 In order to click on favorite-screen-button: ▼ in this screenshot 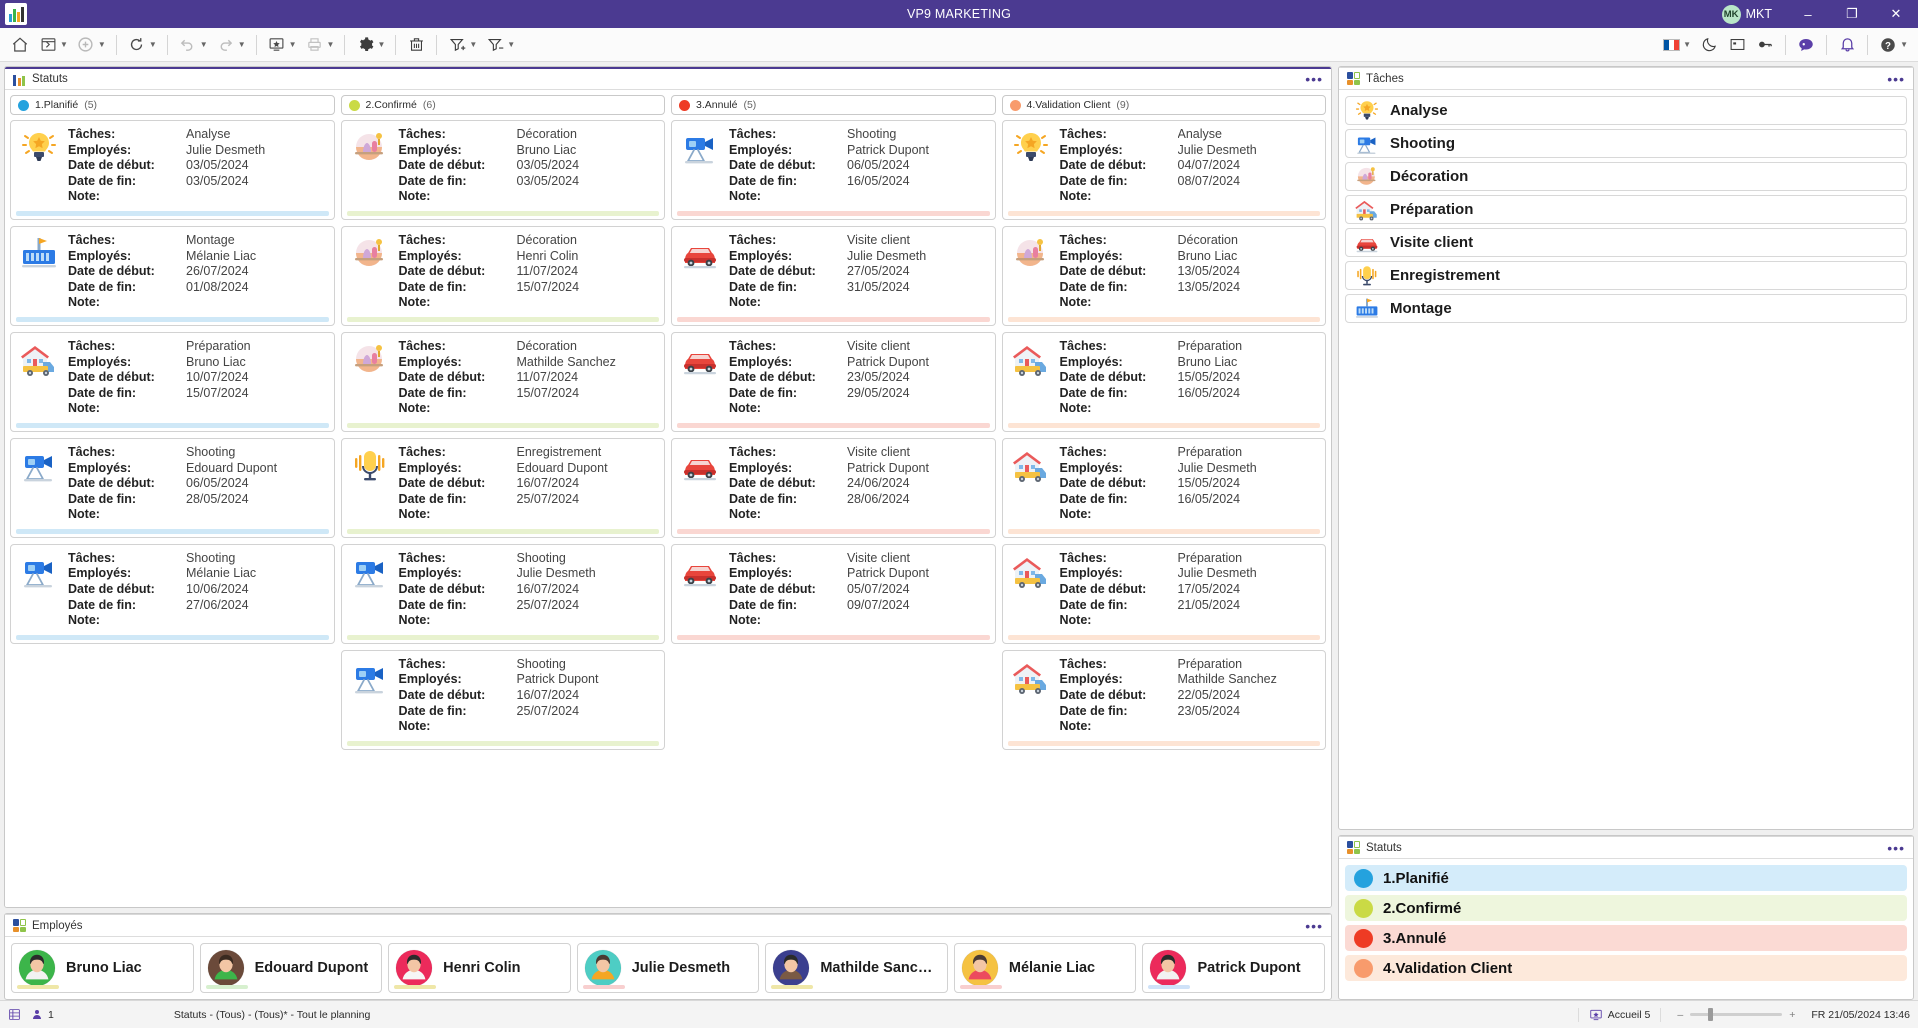, I will do `click(282, 45)`.